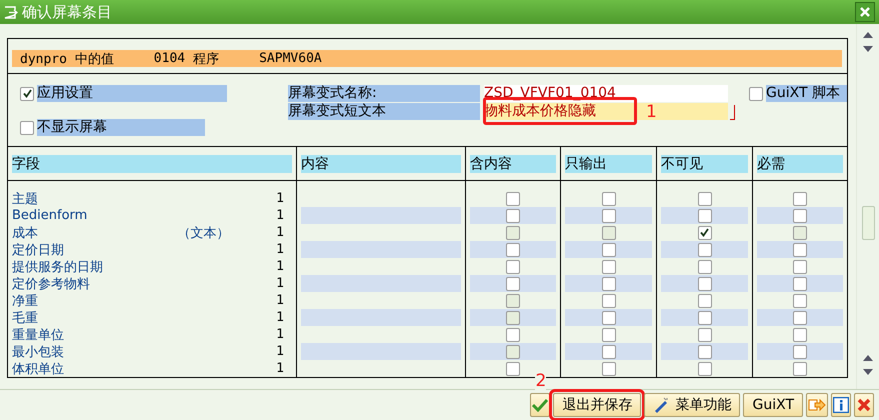  Describe the element at coordinates (540, 381) in the screenshot. I see `annotation-number: 2` at that location.